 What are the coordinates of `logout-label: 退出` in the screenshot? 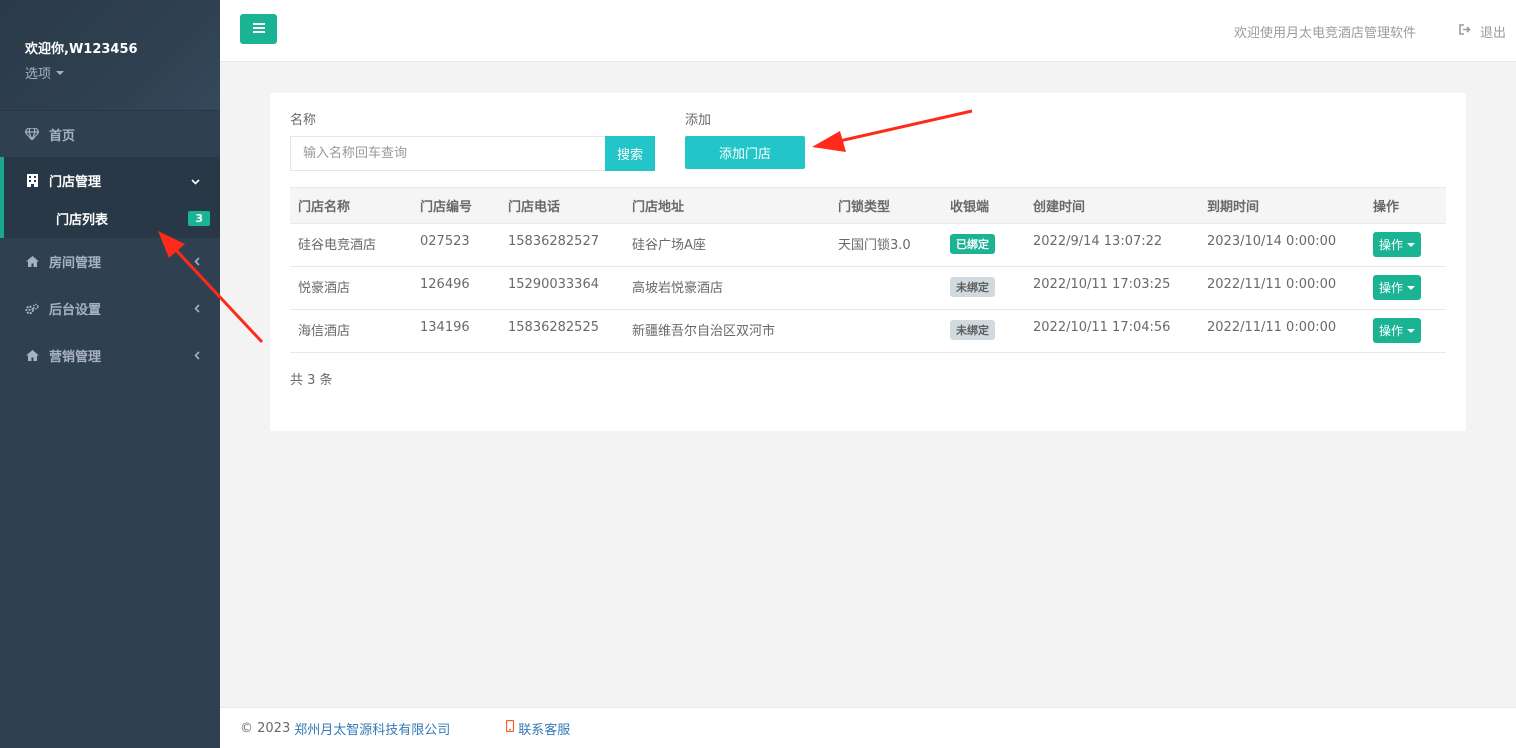 It's located at (1492, 33).